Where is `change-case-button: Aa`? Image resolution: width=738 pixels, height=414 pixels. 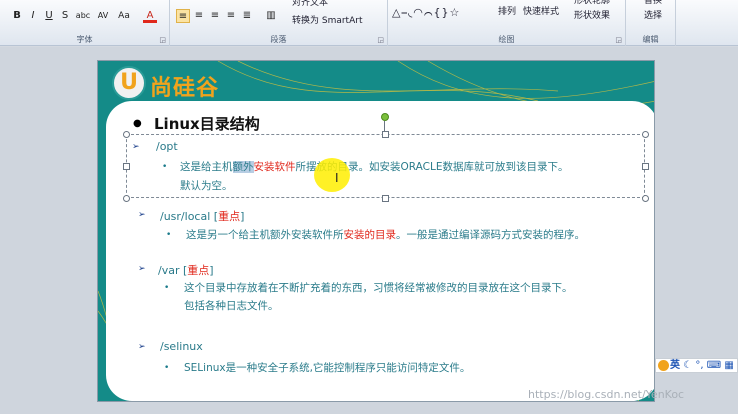 change-case-button: Aa is located at coordinates (124, 16).